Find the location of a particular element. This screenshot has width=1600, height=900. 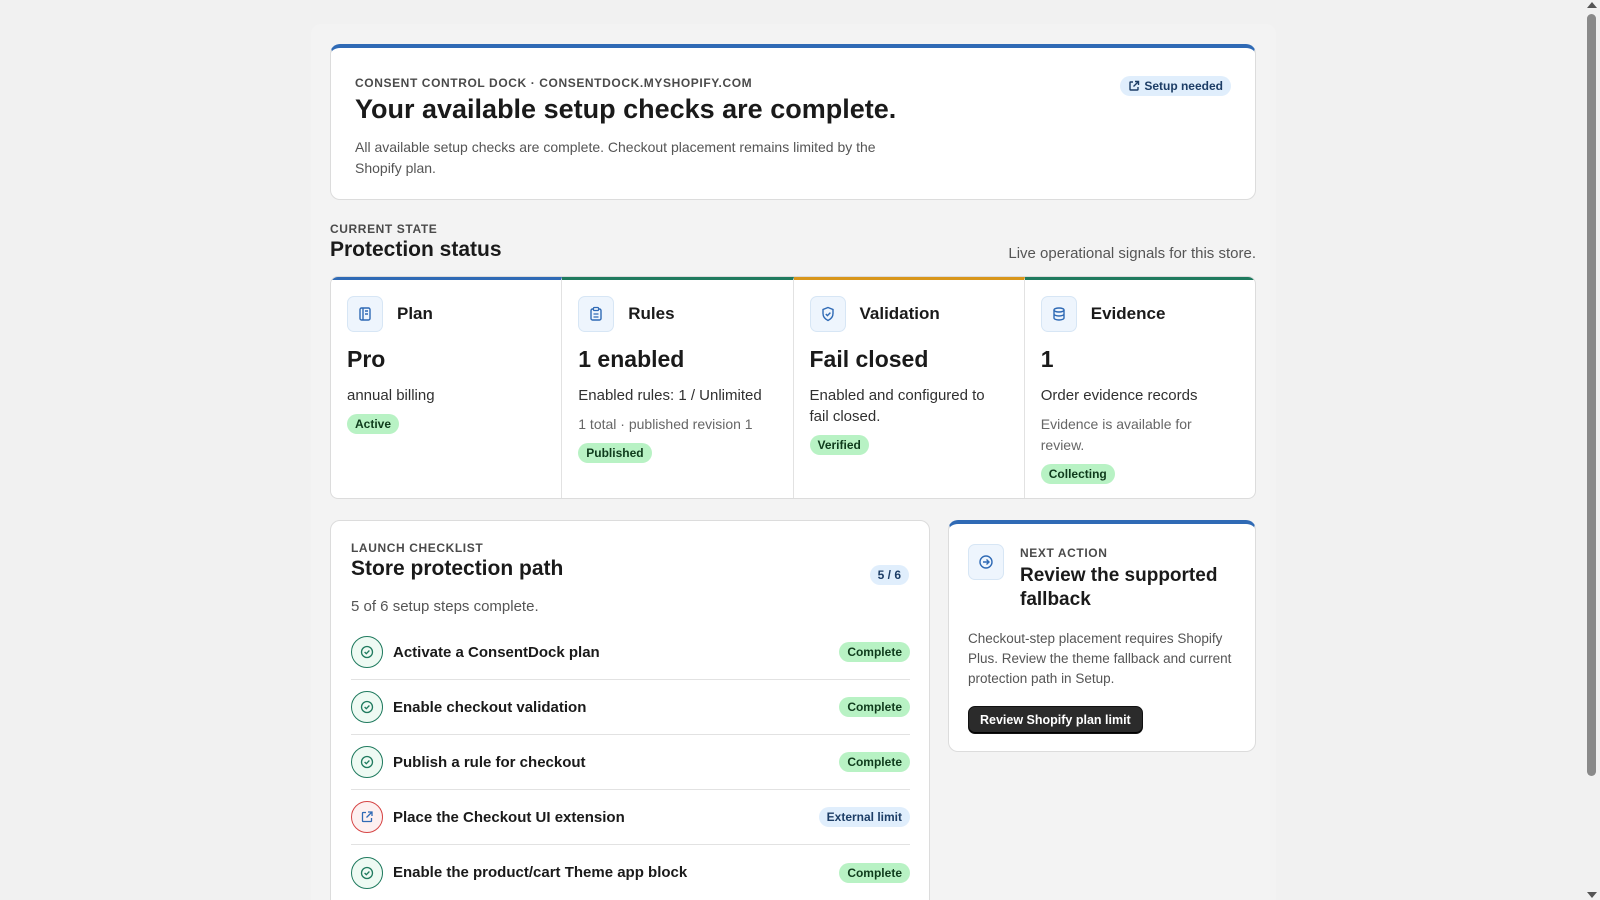

status-card-label: Rules is located at coordinates (651, 313).